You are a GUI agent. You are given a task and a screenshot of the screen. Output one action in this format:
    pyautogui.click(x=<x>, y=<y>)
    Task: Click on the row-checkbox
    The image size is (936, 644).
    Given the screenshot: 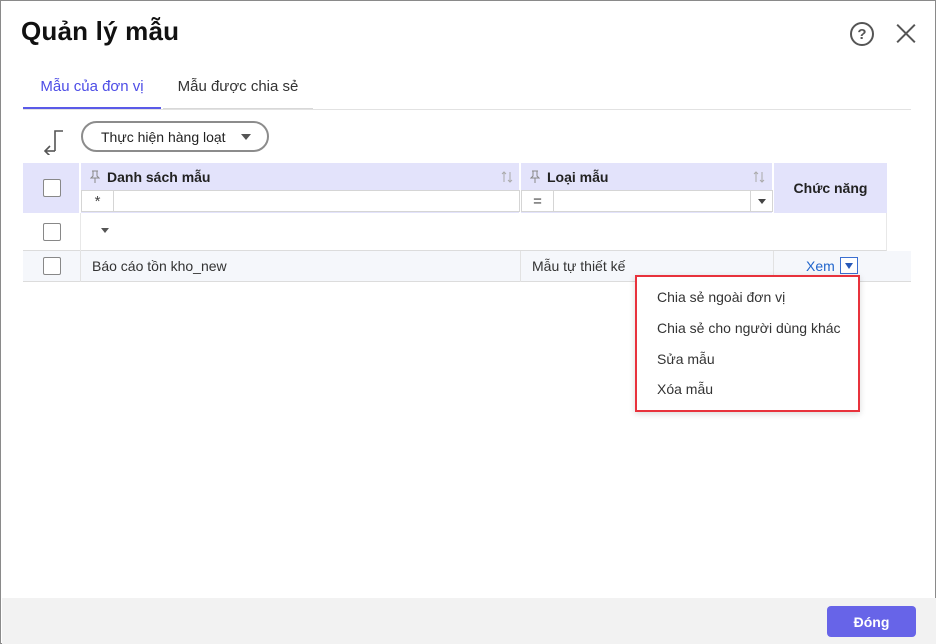 What is the action you would take?
    pyautogui.click(x=52, y=266)
    